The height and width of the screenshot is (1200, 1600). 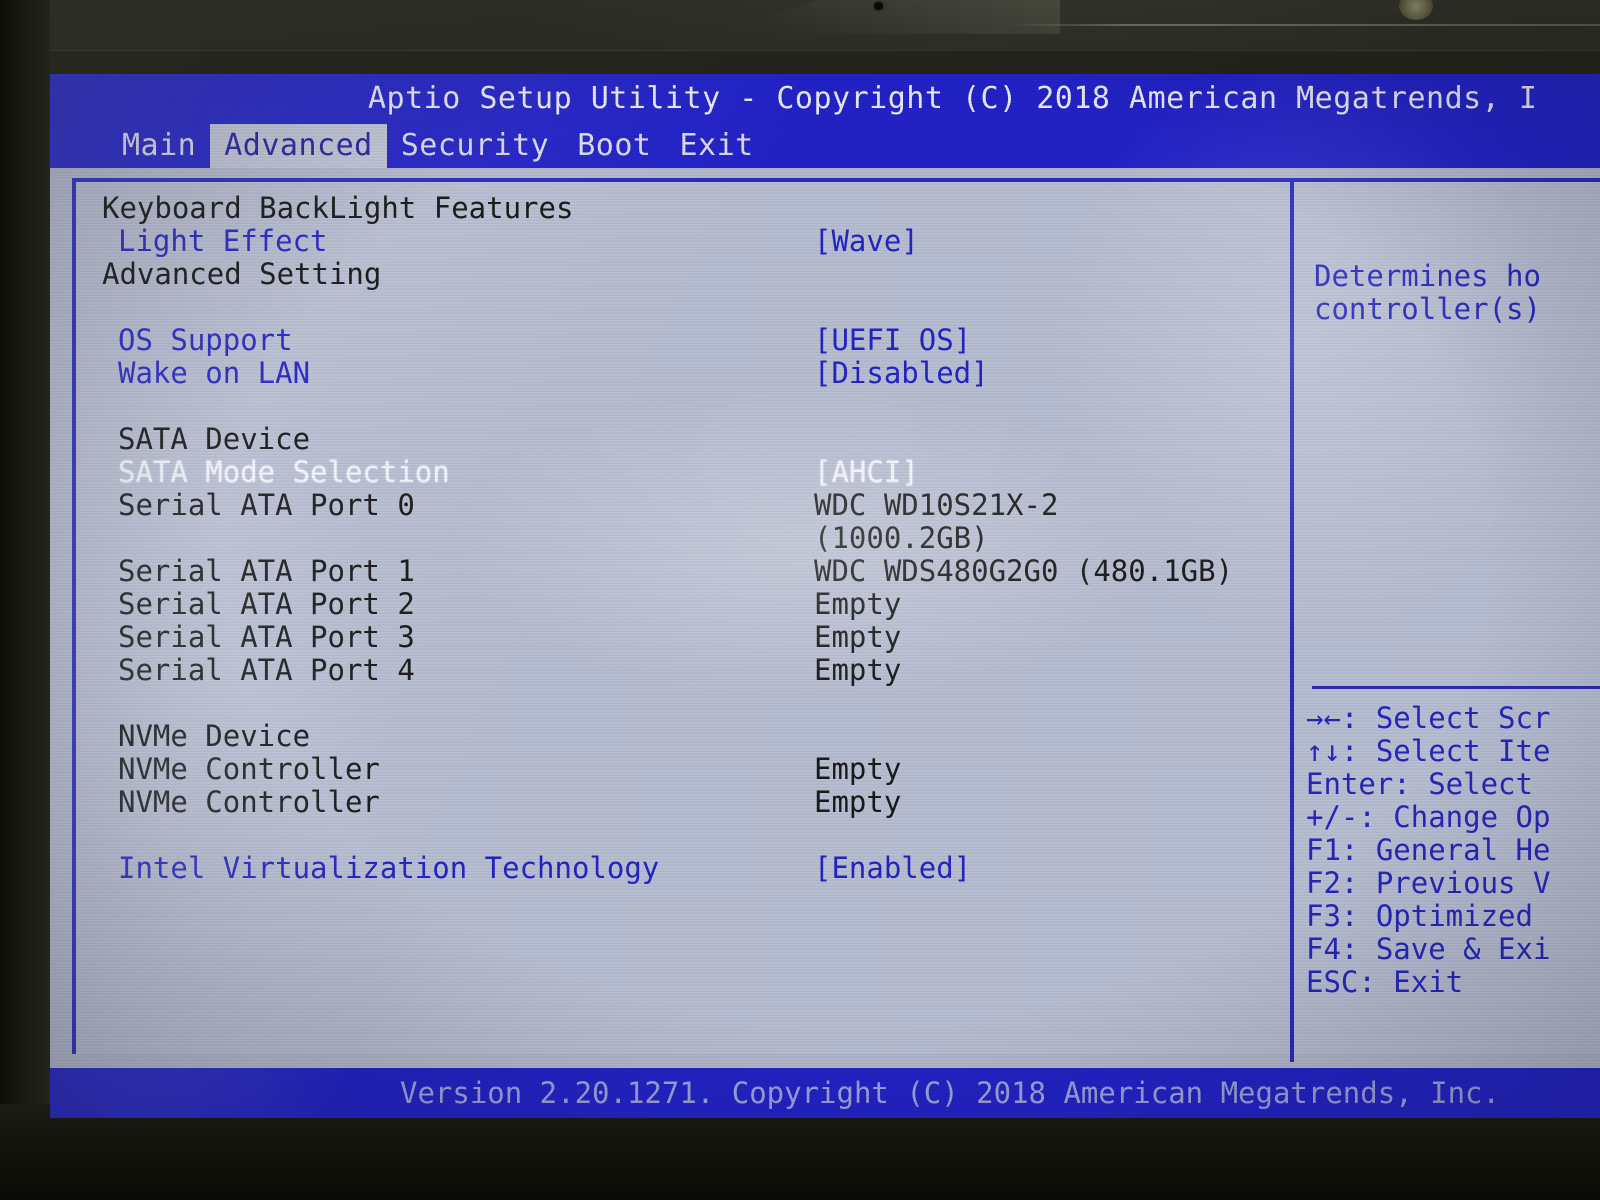 I want to click on setting-label: Keyboard BackLight Features, so click(x=338, y=208).